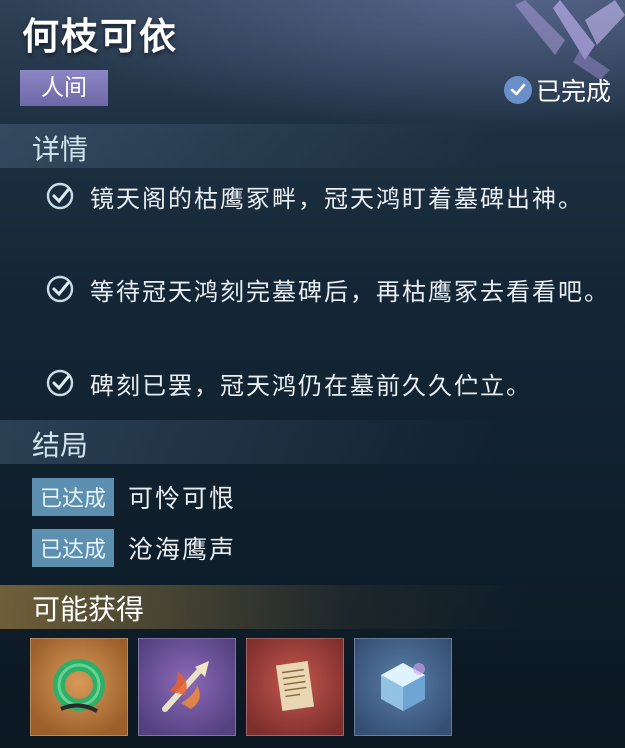  I want to click on details-header: 详情, so click(60, 149).